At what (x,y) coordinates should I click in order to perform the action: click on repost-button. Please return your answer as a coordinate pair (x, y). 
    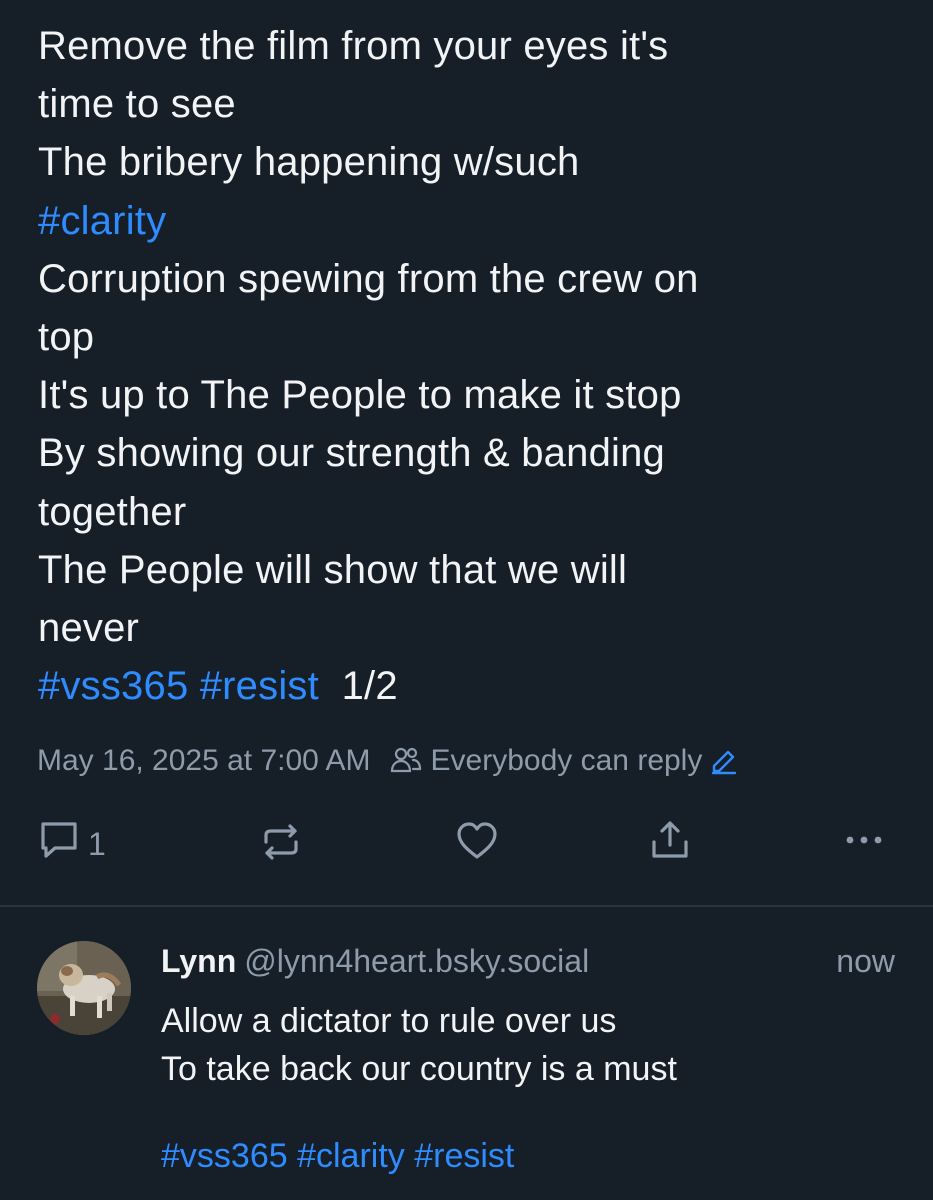
    Looking at the image, I should click on (281, 846).